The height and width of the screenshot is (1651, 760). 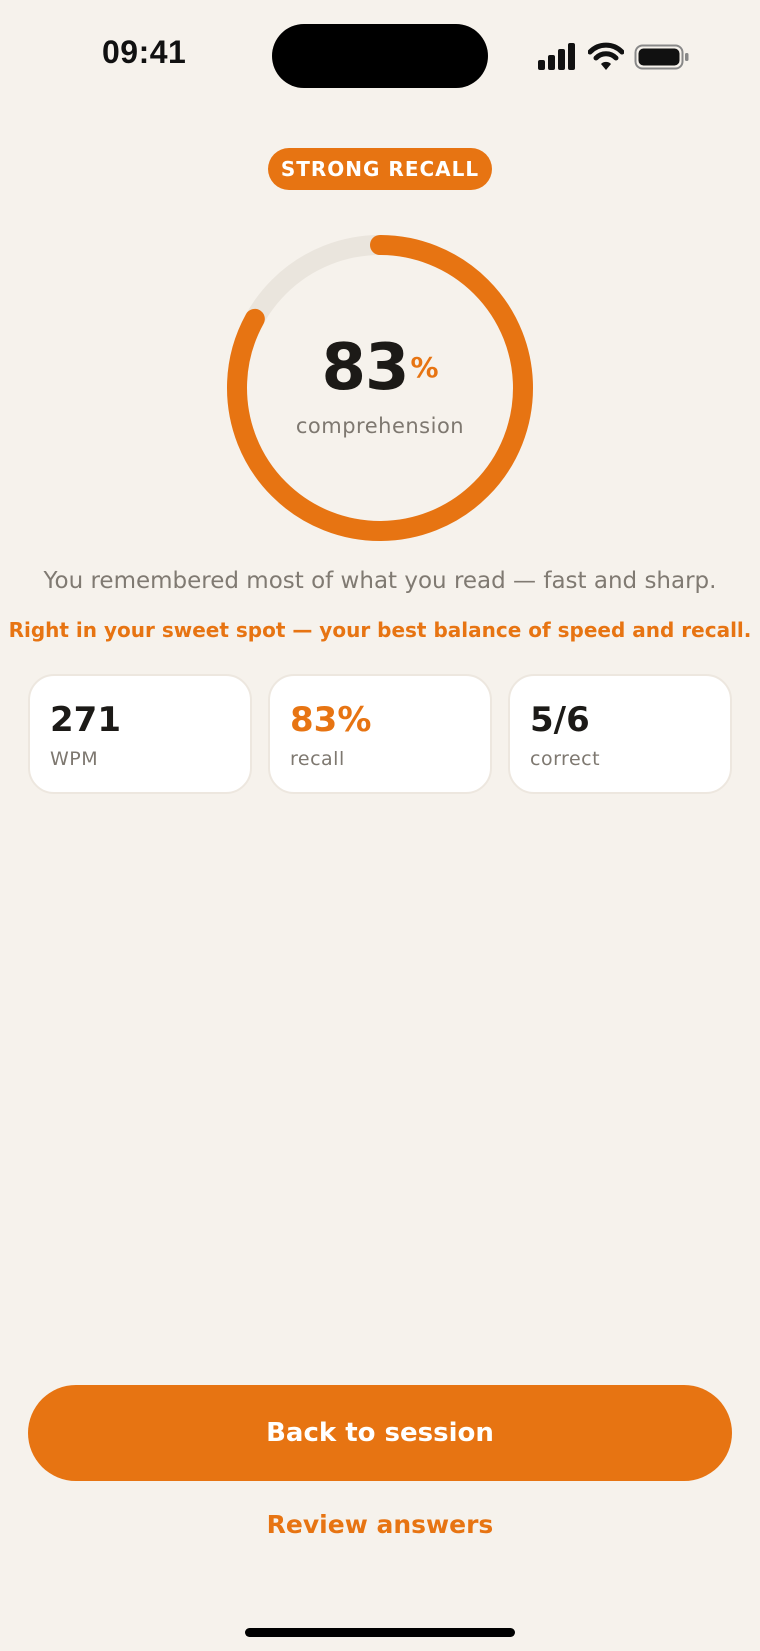 What do you see at coordinates (140, 734) in the screenshot?
I see `stat-card-wpm: 271 WPM` at bounding box center [140, 734].